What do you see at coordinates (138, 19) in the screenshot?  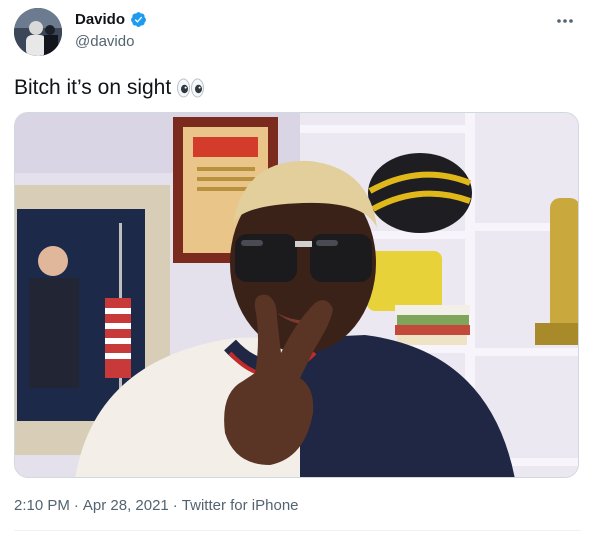 I see `verified-badge-icon` at bounding box center [138, 19].